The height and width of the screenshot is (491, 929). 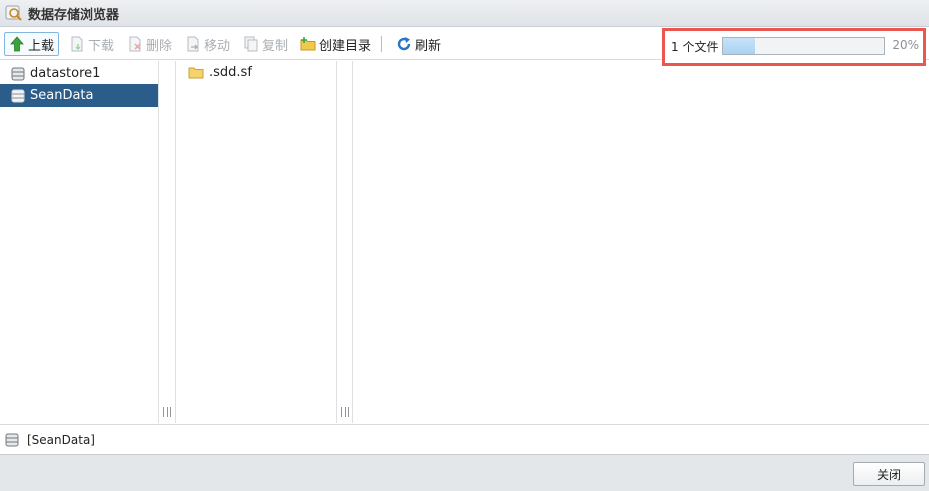 What do you see at coordinates (464, 472) in the screenshot?
I see `dialog-footer: 关闭` at bounding box center [464, 472].